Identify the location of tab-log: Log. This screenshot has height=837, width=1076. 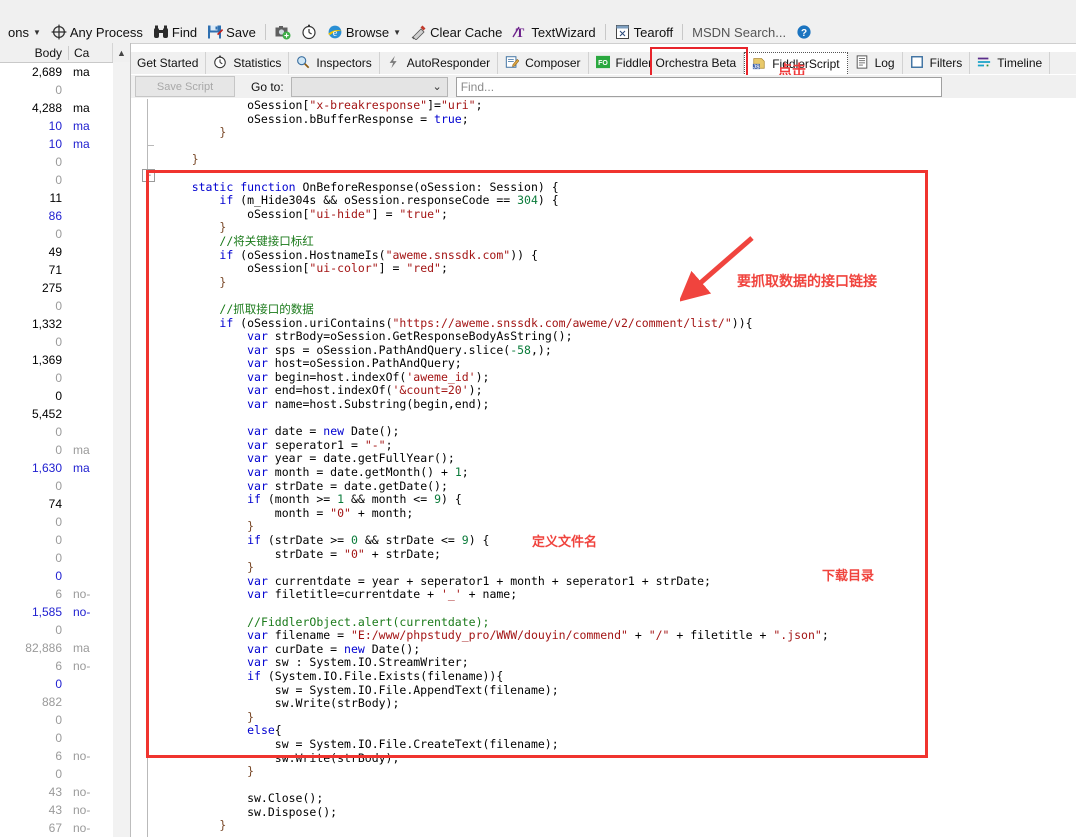
(875, 63).